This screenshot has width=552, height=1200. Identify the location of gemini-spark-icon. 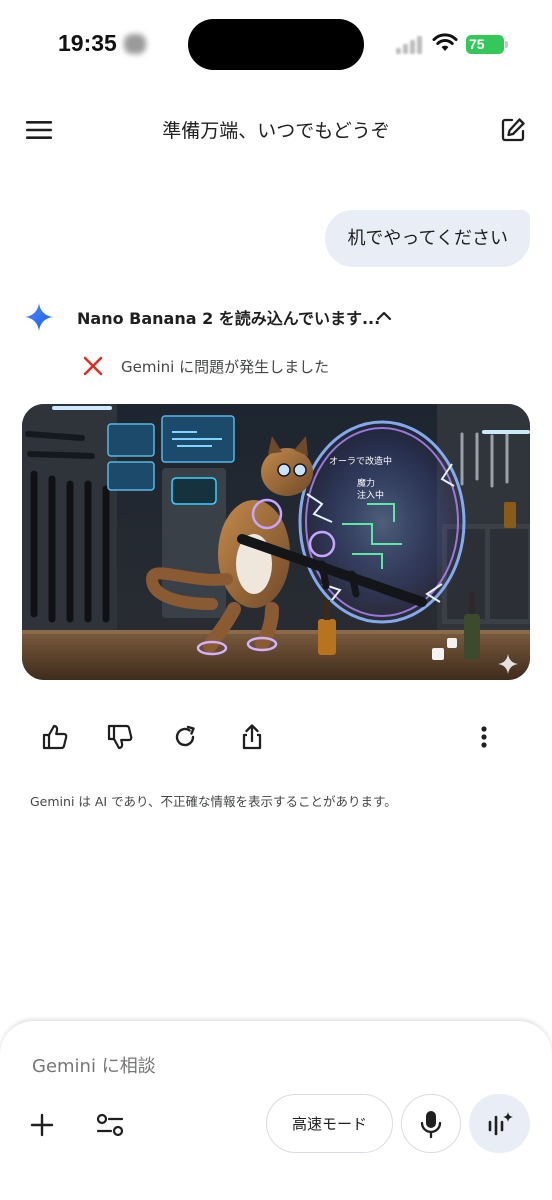
(39, 317).